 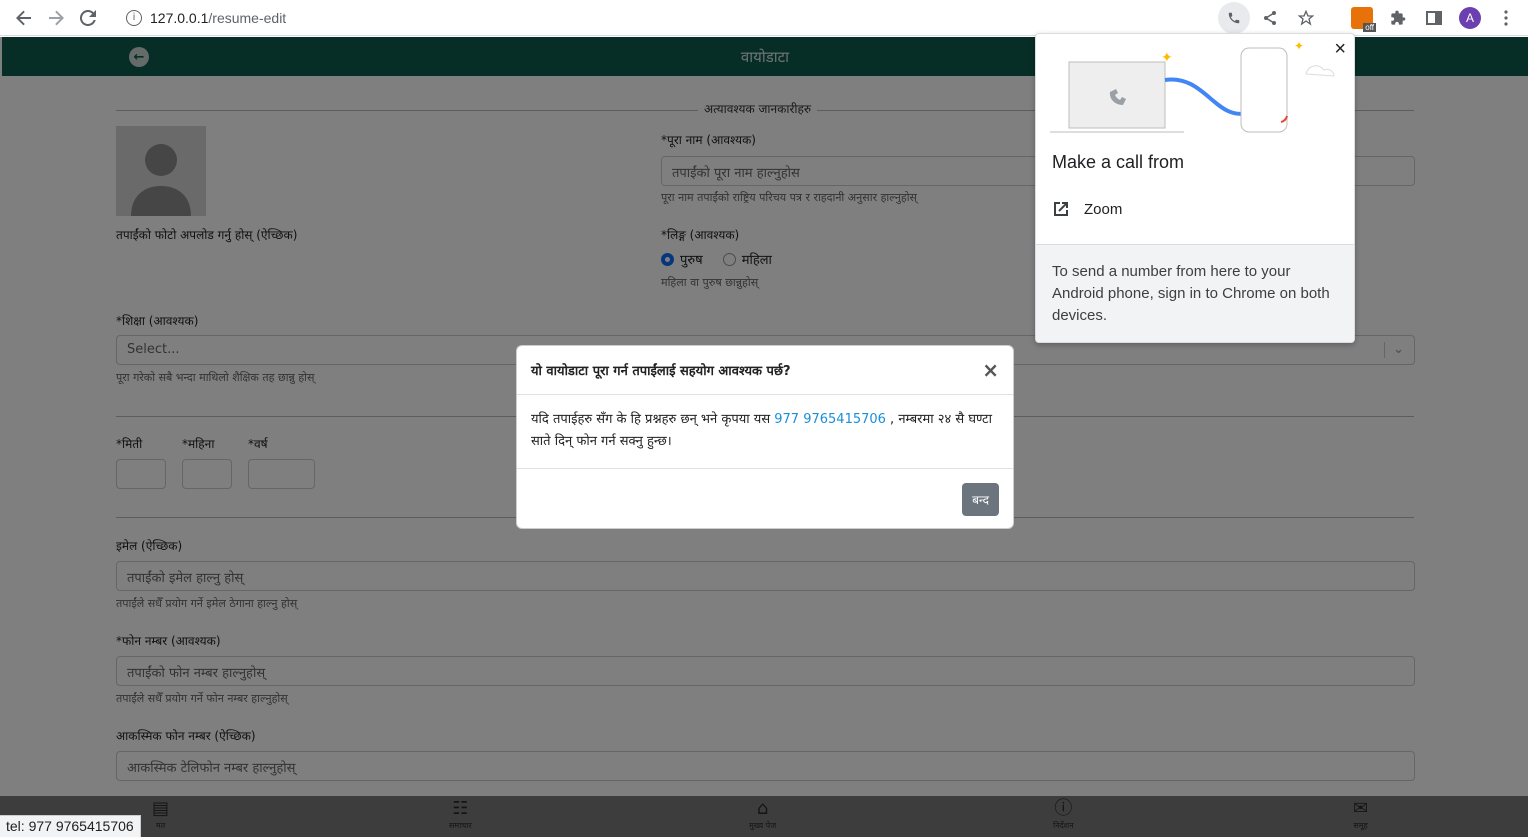 What do you see at coordinates (980, 499) in the screenshot?
I see `close-button: बन्द` at bounding box center [980, 499].